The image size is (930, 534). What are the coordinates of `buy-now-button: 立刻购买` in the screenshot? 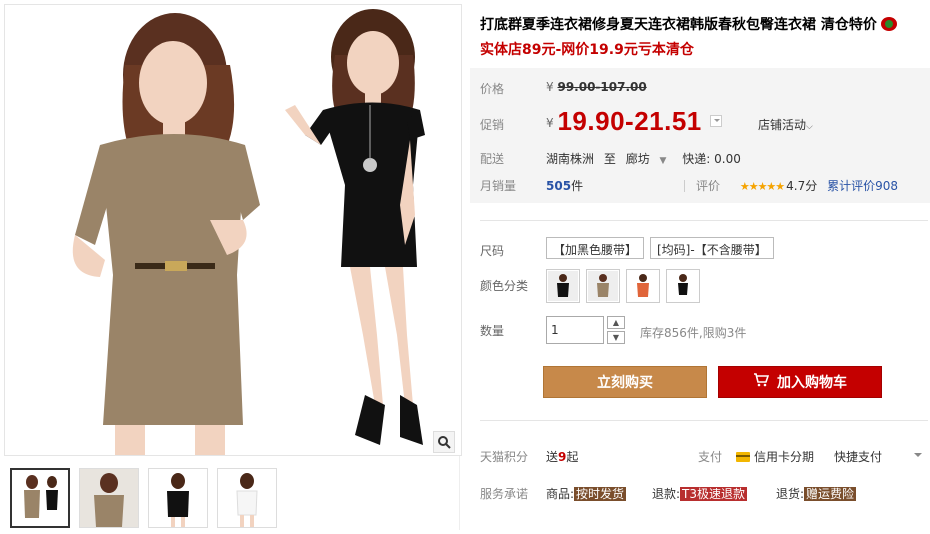 It's located at (625, 382).